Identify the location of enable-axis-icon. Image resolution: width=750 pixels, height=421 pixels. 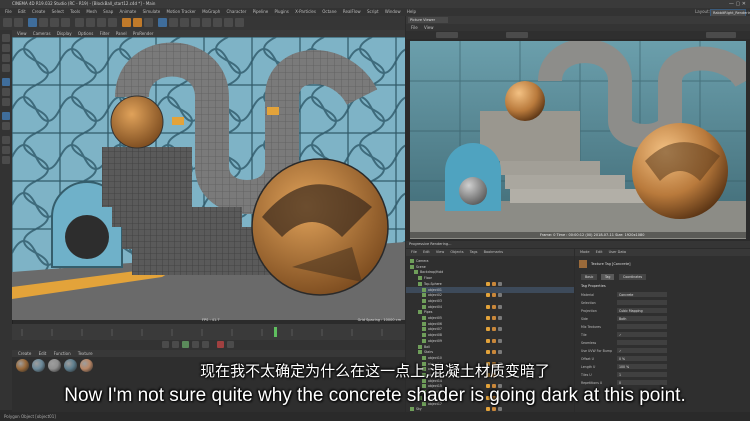
(6, 116).